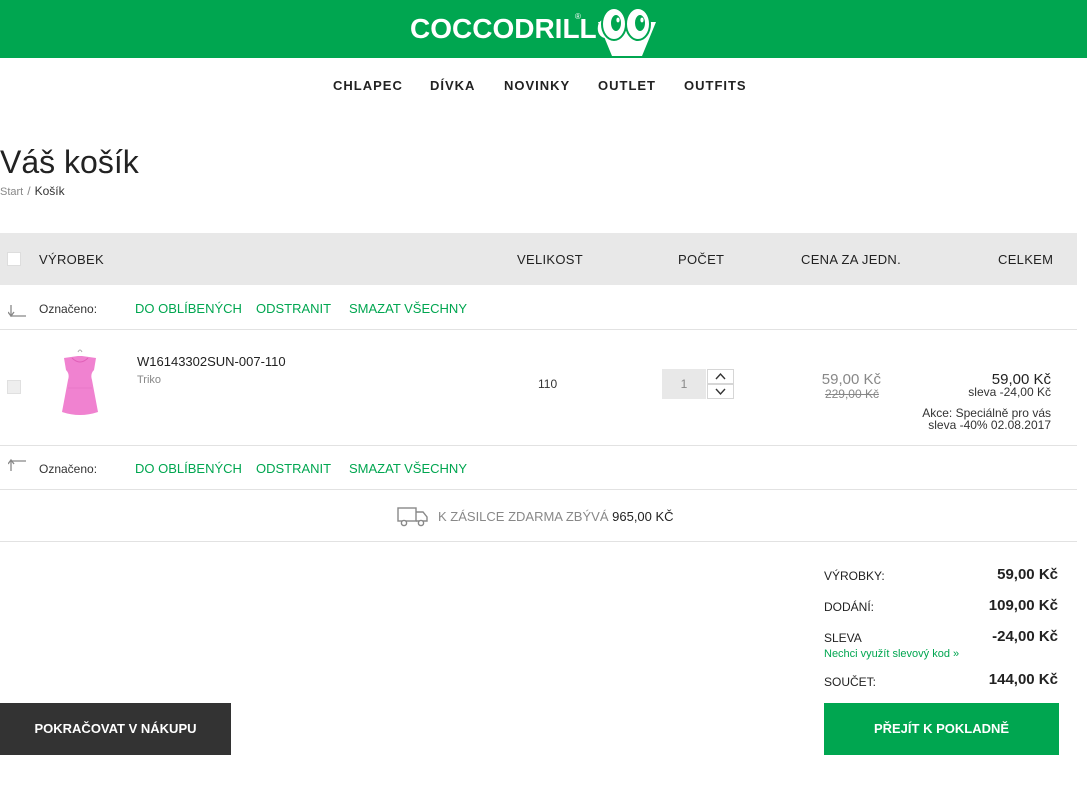 The height and width of the screenshot is (807, 1087). What do you see at coordinates (684, 384) in the screenshot?
I see `quantity-input: 1` at bounding box center [684, 384].